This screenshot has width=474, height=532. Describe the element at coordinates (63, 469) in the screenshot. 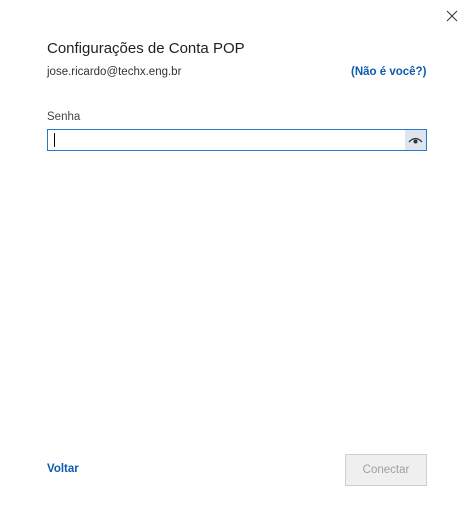

I see `back-link: Voltar` at that location.